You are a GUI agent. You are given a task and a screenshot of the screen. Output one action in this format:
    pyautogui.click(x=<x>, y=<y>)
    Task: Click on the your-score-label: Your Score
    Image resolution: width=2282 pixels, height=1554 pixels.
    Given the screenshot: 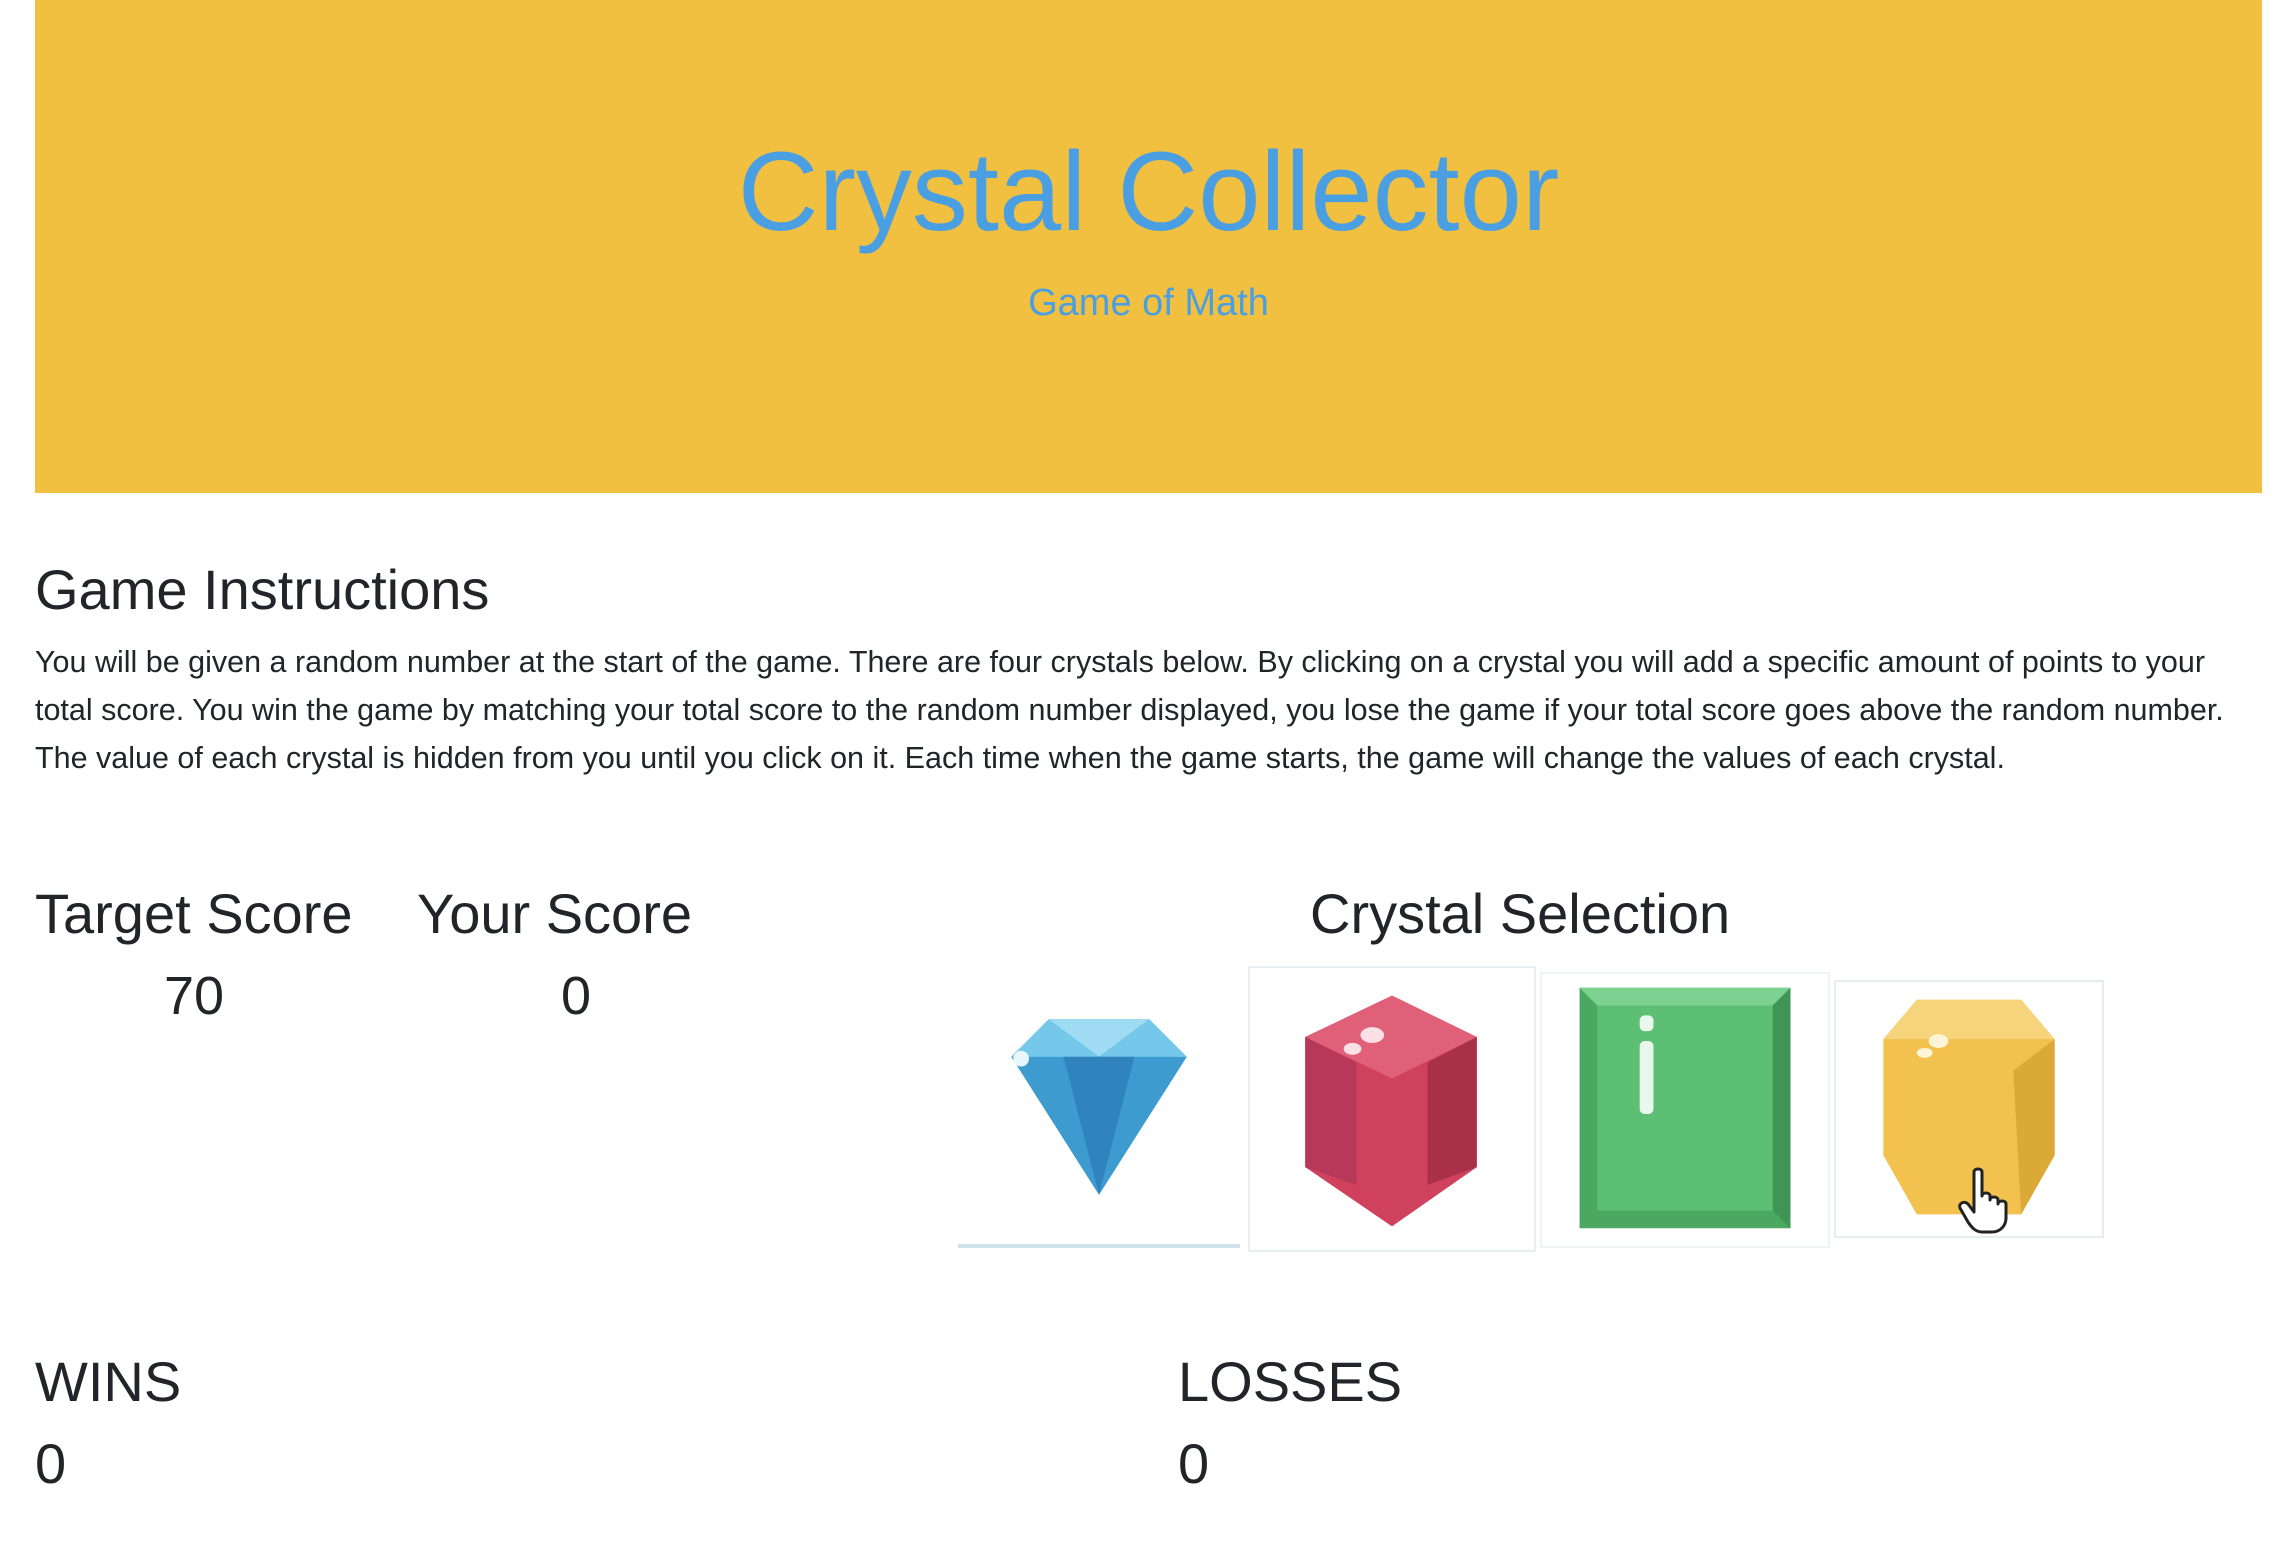 What is the action you would take?
    pyautogui.click(x=554, y=913)
    